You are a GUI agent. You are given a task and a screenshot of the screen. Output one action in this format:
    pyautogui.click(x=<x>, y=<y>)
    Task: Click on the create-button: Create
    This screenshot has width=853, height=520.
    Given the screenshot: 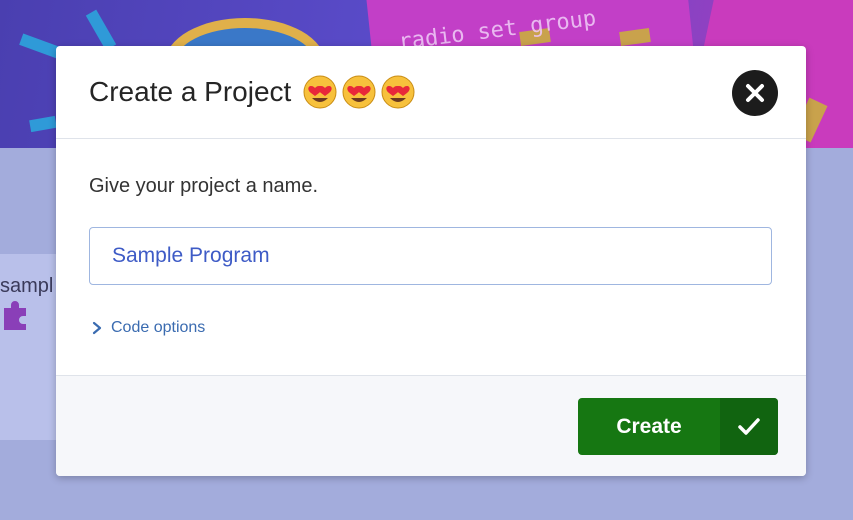 What is the action you would take?
    pyautogui.click(x=678, y=426)
    